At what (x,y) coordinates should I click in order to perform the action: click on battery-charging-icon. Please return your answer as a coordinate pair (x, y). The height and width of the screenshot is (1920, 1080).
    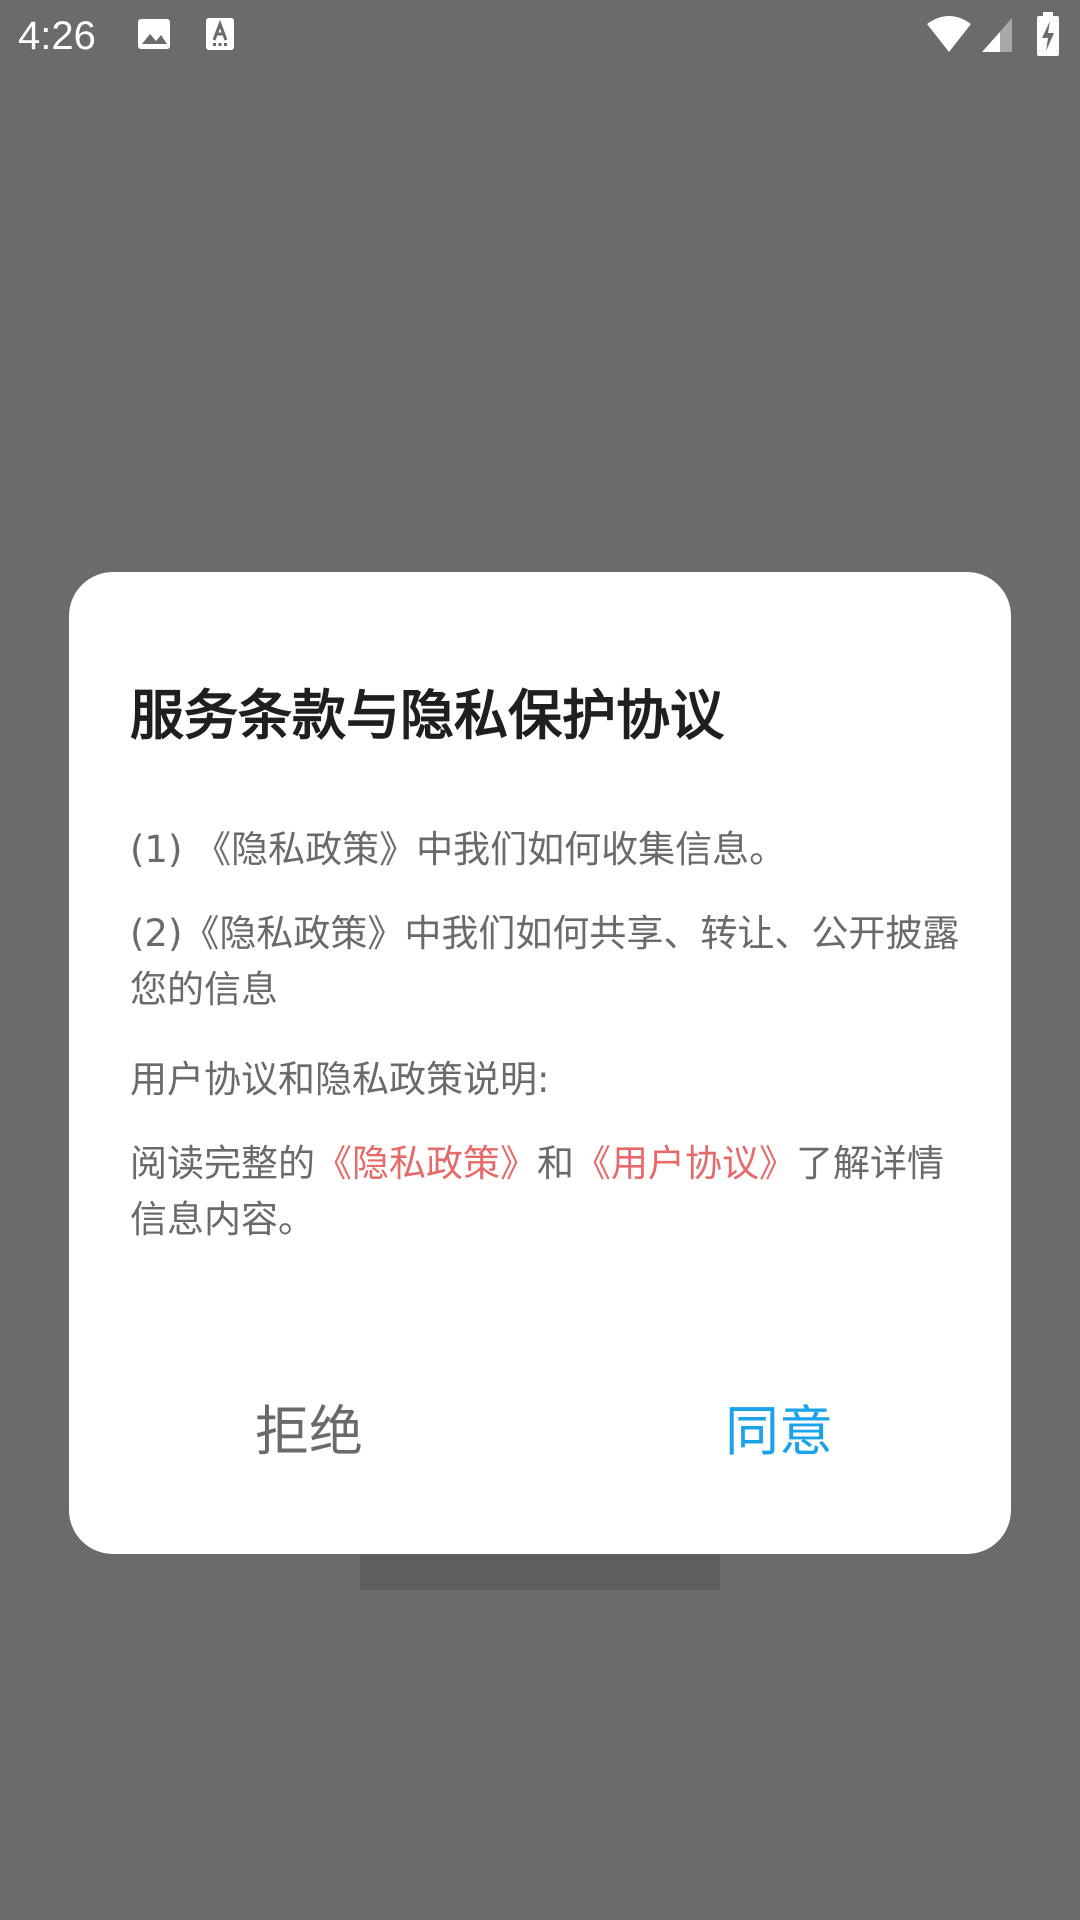
    Looking at the image, I should click on (1048, 36).